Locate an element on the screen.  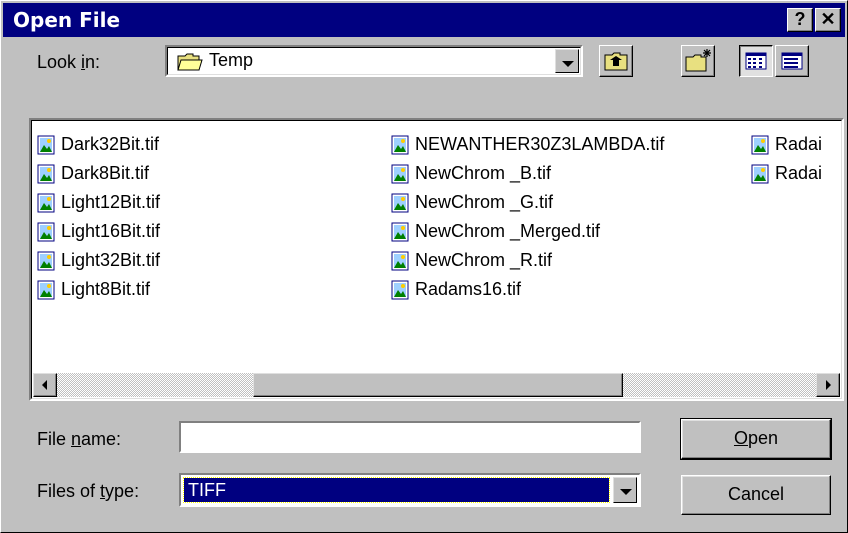
title-bar: Open File ? ✕ is located at coordinates (424, 20).